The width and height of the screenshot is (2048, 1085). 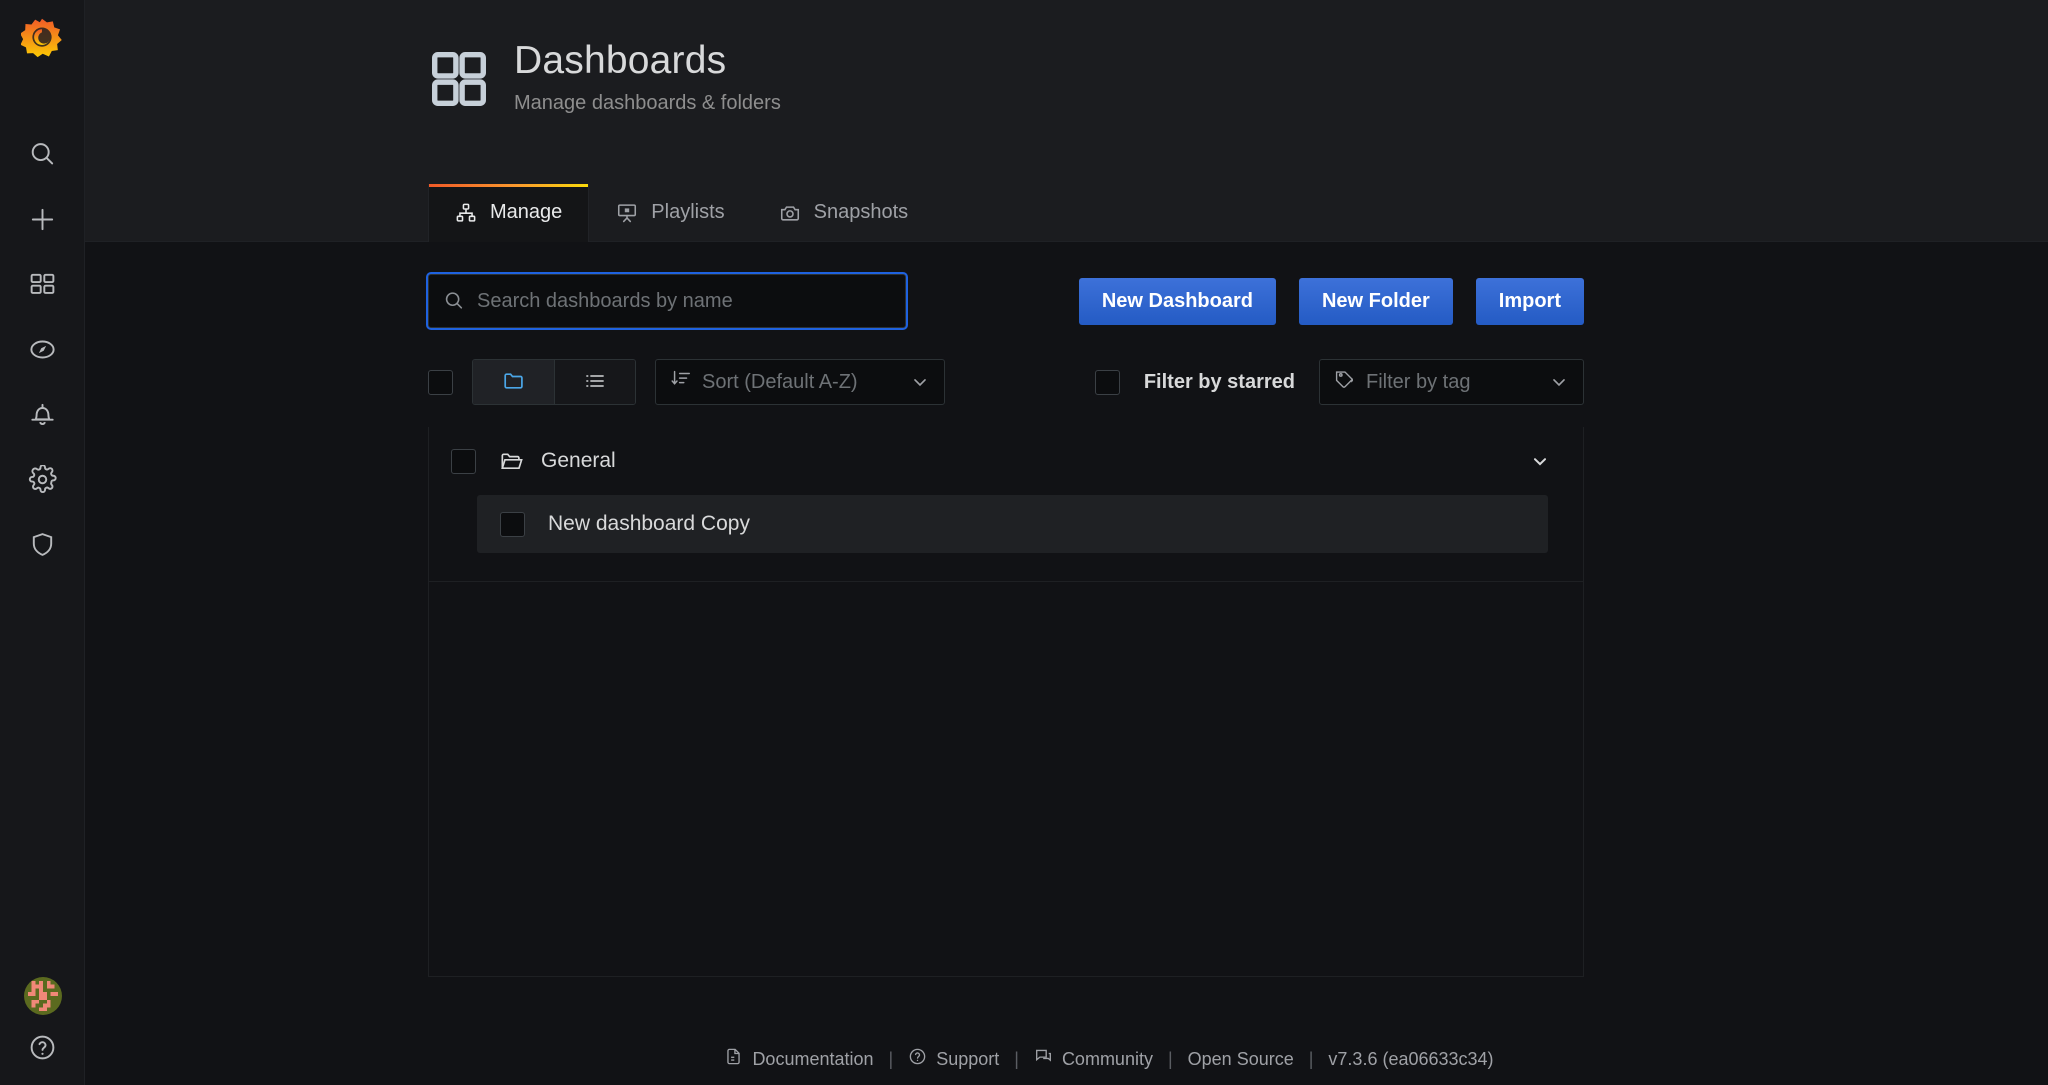 I want to click on view-toggle-group, so click(x=554, y=382).